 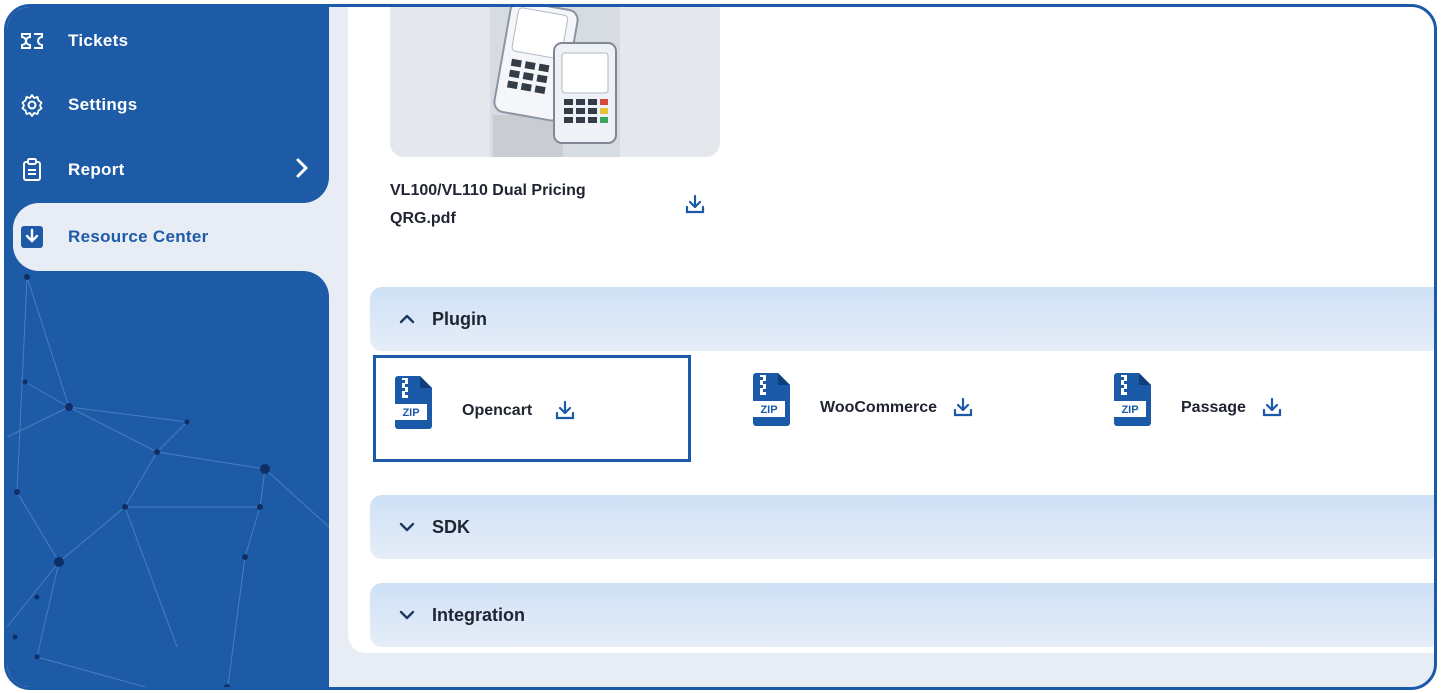 I want to click on document-name-line: VL100/VL110 Dual Pricing, so click(x=488, y=190).